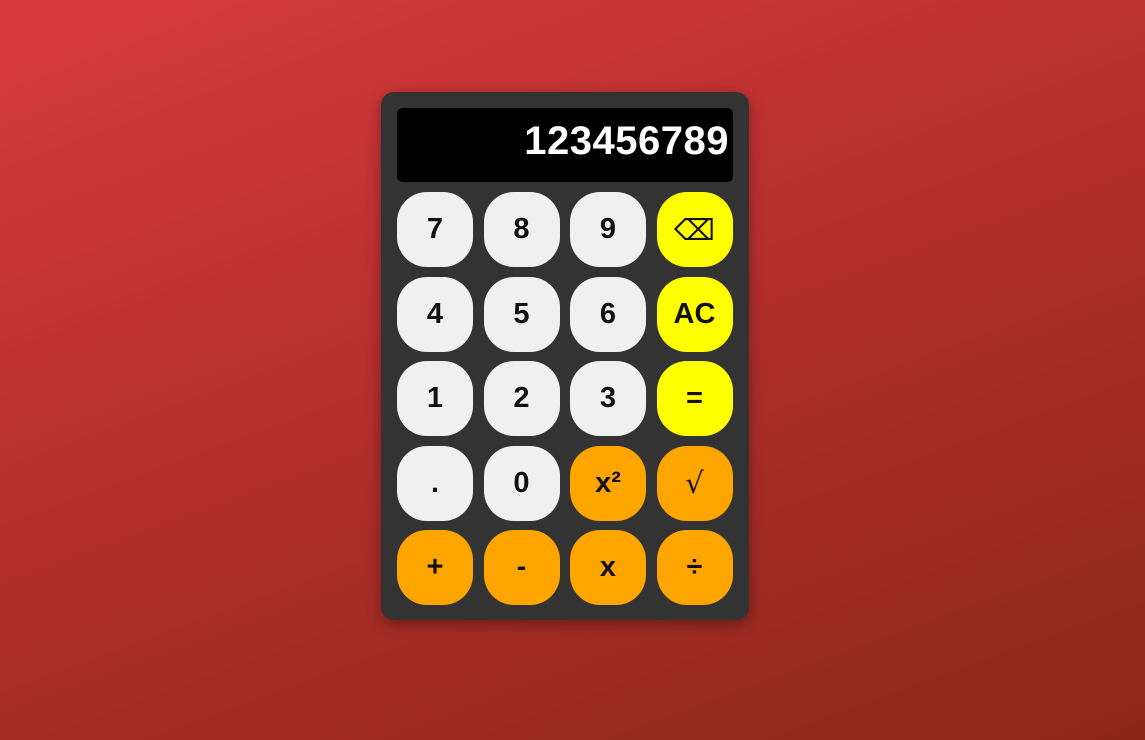 This screenshot has height=740, width=1145. What do you see at coordinates (608, 483) in the screenshot?
I see `square-button: x²` at bounding box center [608, 483].